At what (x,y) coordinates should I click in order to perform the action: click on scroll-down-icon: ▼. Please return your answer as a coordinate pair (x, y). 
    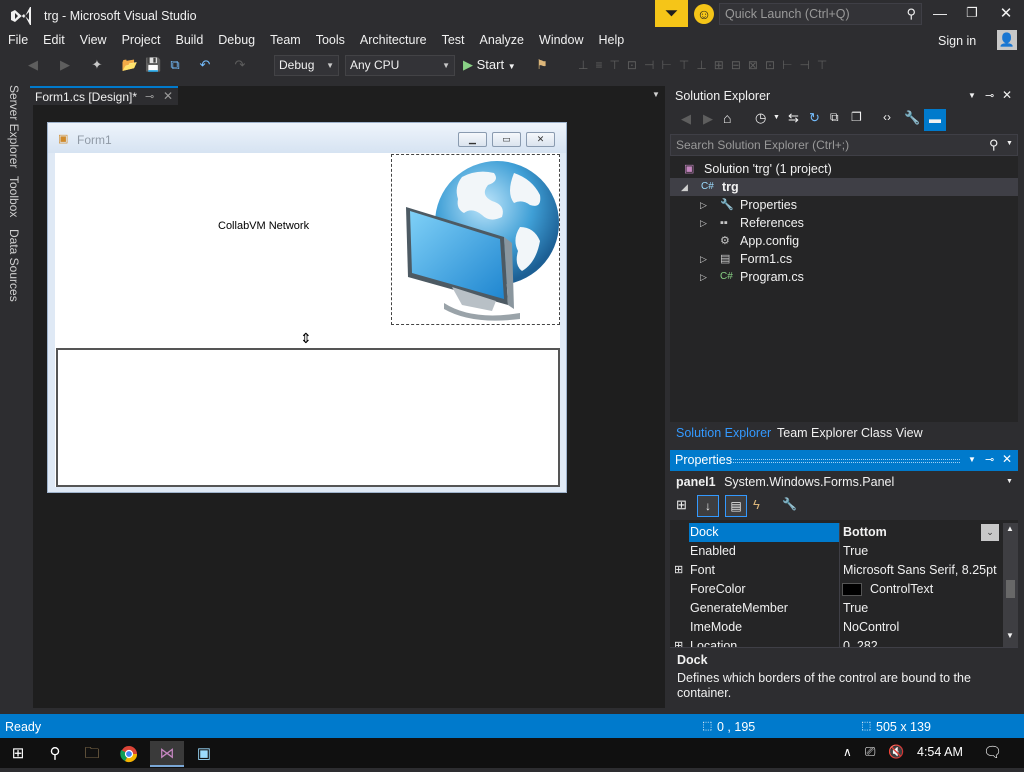
    Looking at the image, I should click on (1010, 635).